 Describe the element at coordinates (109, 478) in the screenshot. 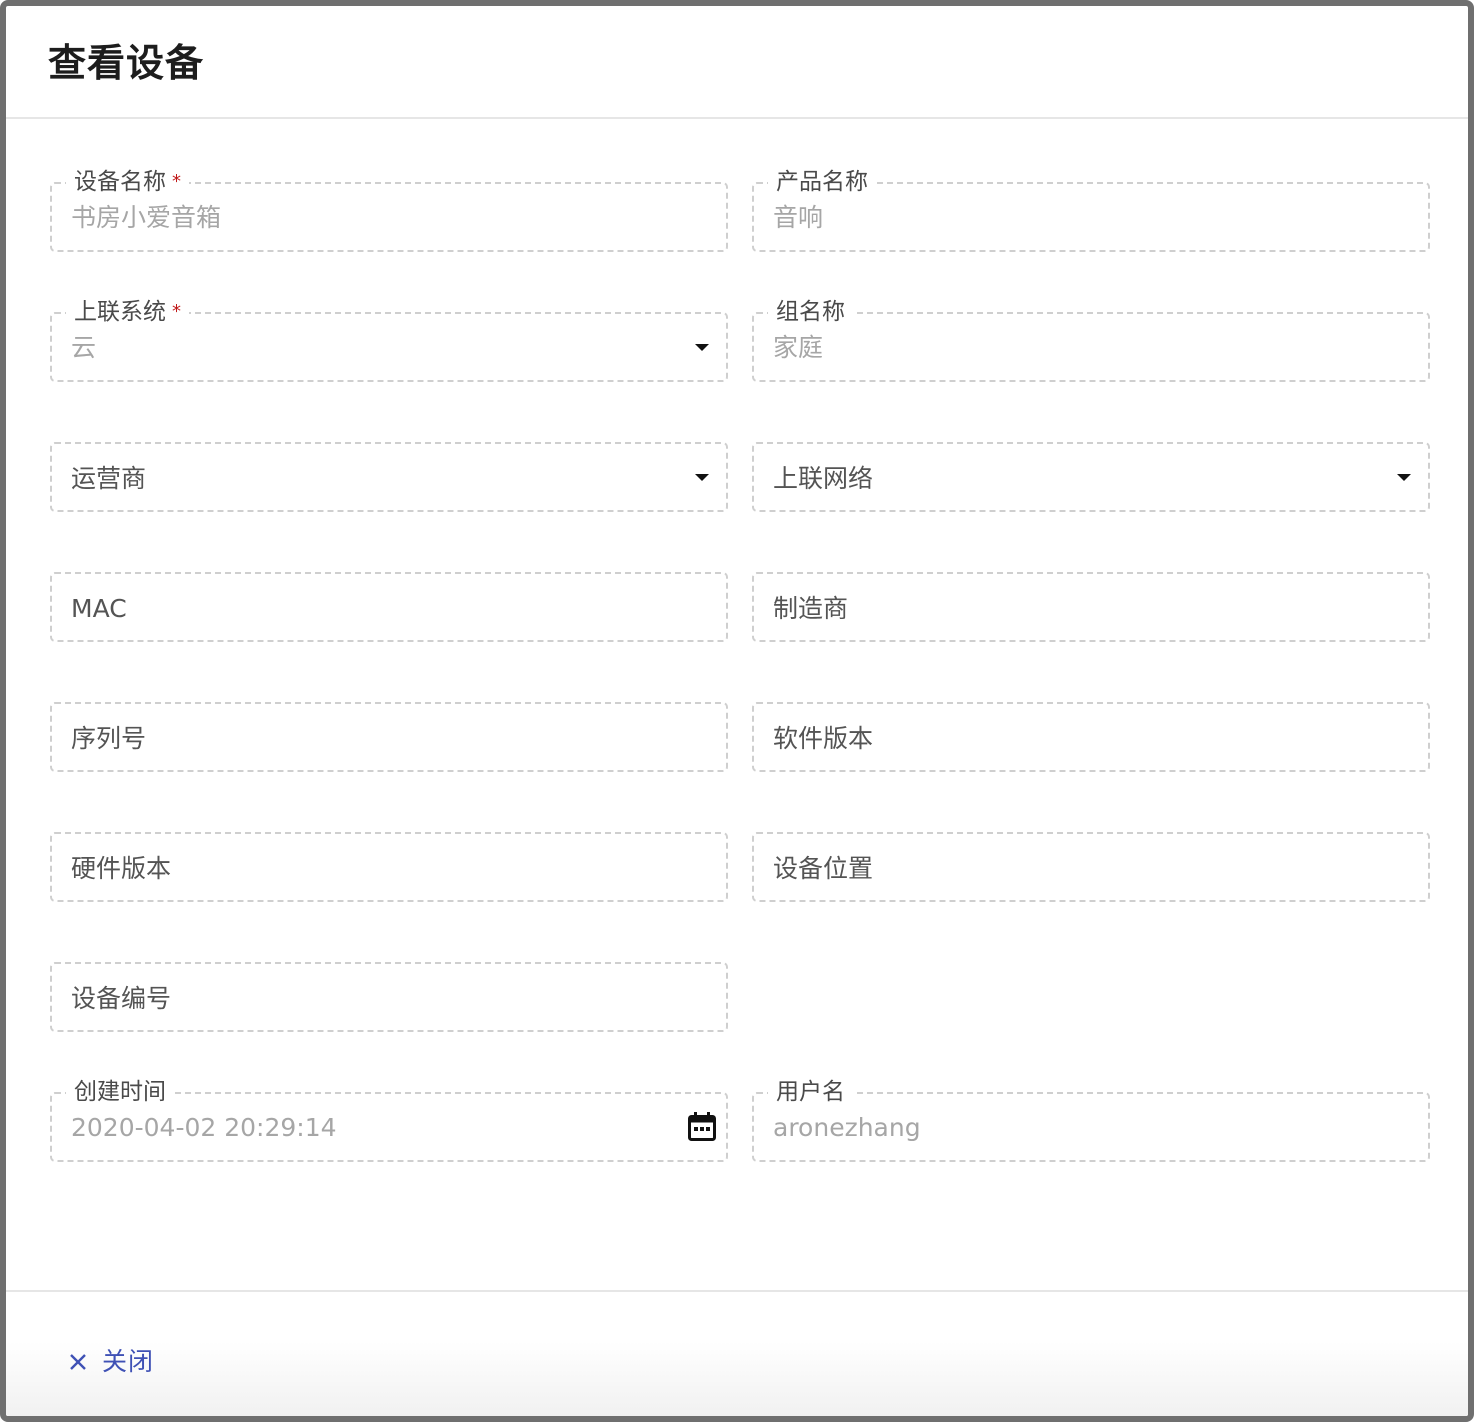

I see `operator-placeholder: 运营商` at that location.